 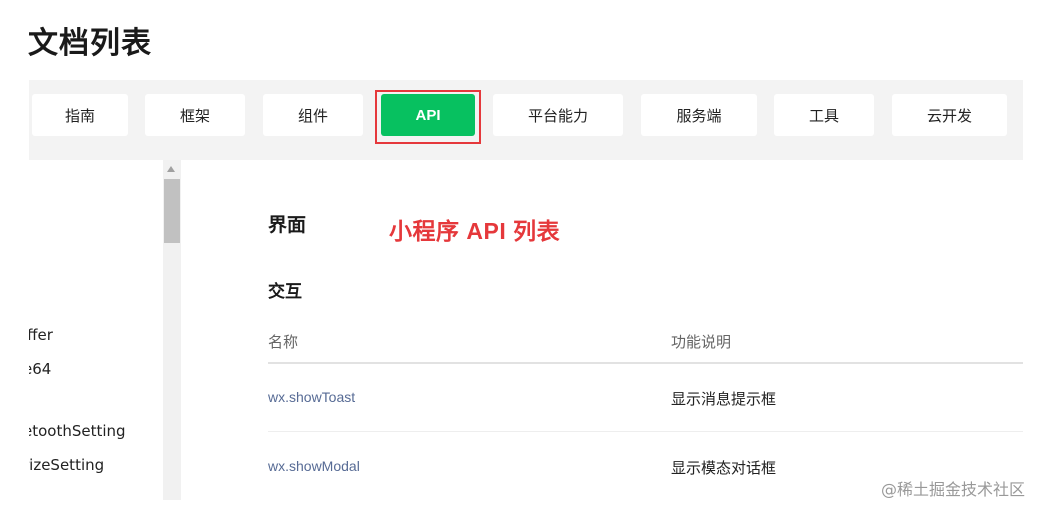 I want to click on tab-components: 组件, so click(x=313, y=115).